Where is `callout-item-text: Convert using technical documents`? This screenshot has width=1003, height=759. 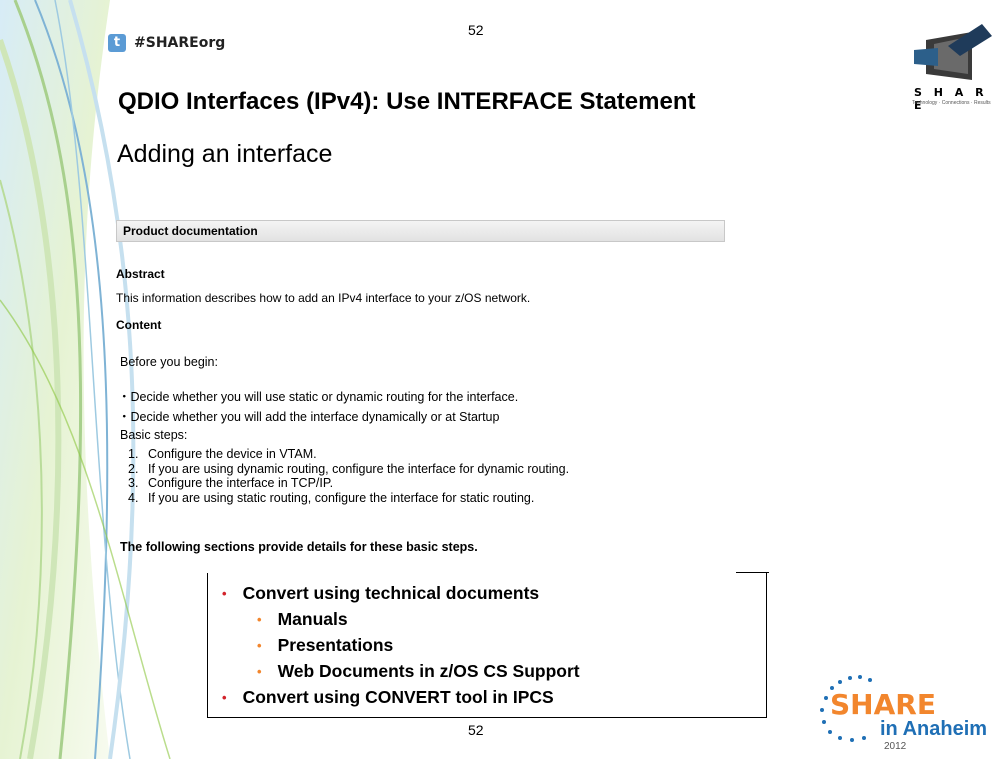 callout-item-text: Convert using technical documents is located at coordinates (391, 593).